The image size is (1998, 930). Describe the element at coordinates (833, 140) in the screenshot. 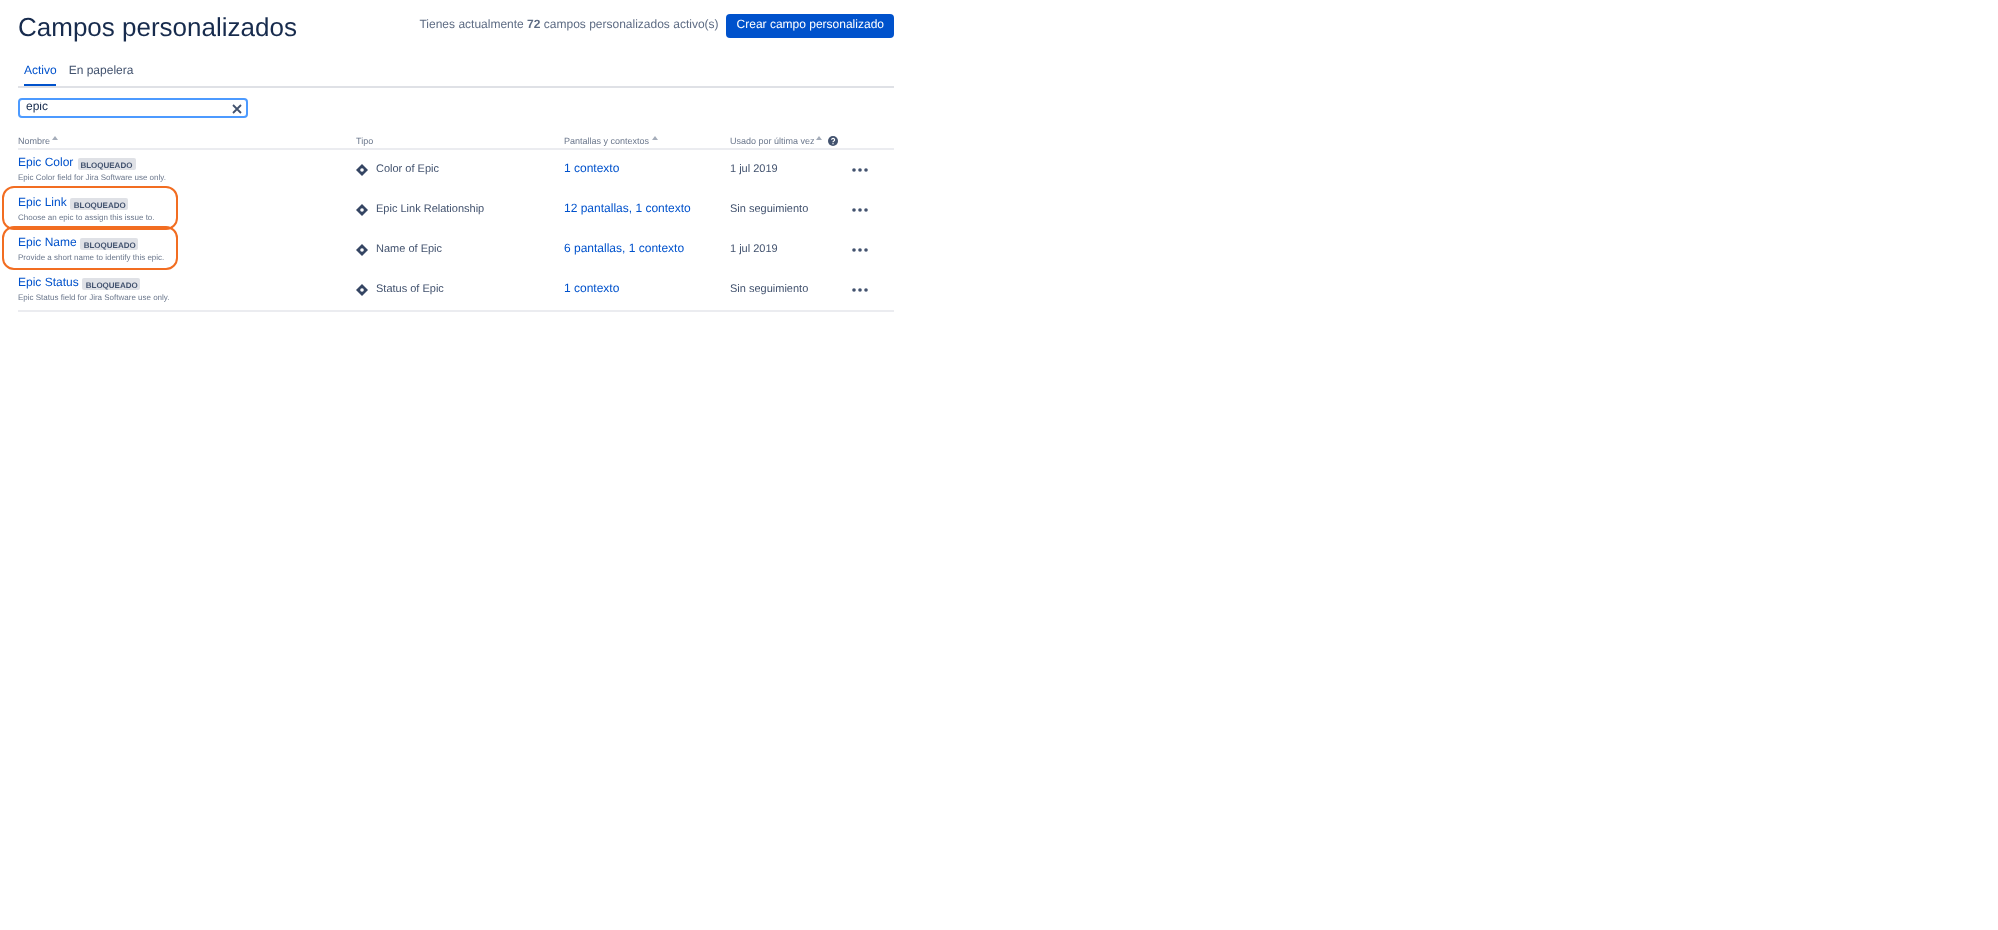

I see `help-icon` at that location.